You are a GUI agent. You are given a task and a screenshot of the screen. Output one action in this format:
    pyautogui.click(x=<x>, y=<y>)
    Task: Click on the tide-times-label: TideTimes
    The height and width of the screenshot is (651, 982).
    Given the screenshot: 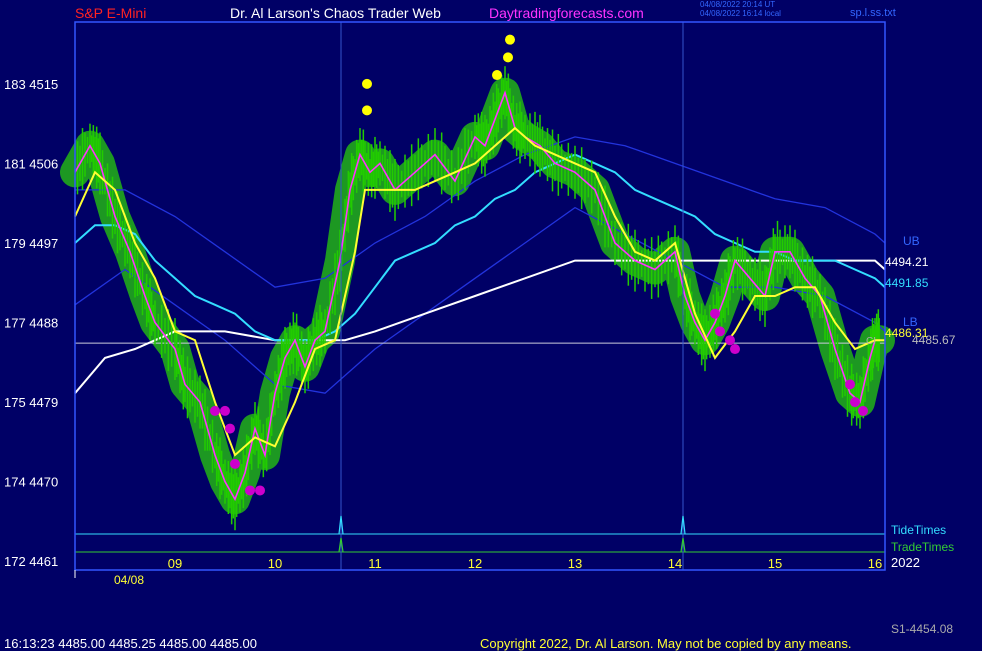 What is the action you would take?
    pyautogui.click(x=919, y=530)
    